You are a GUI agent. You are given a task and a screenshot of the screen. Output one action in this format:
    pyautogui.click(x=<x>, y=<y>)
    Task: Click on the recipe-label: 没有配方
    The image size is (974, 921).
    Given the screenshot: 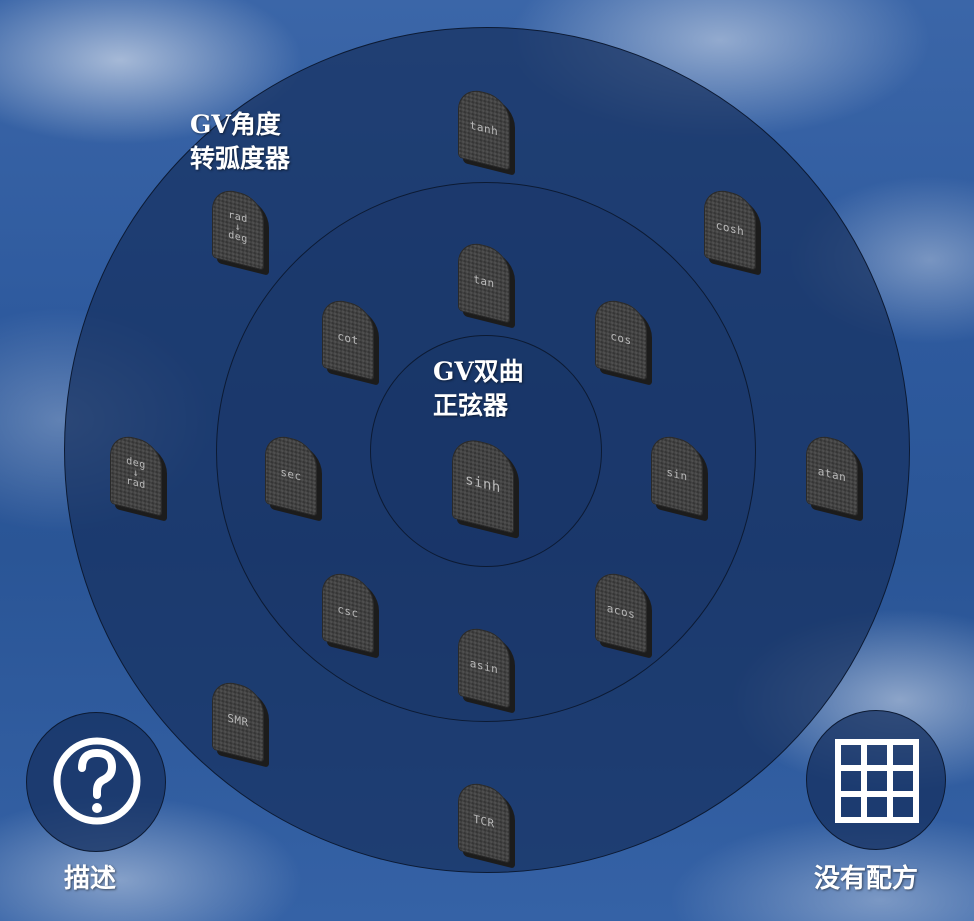 What is the action you would take?
    pyautogui.click(x=866, y=879)
    